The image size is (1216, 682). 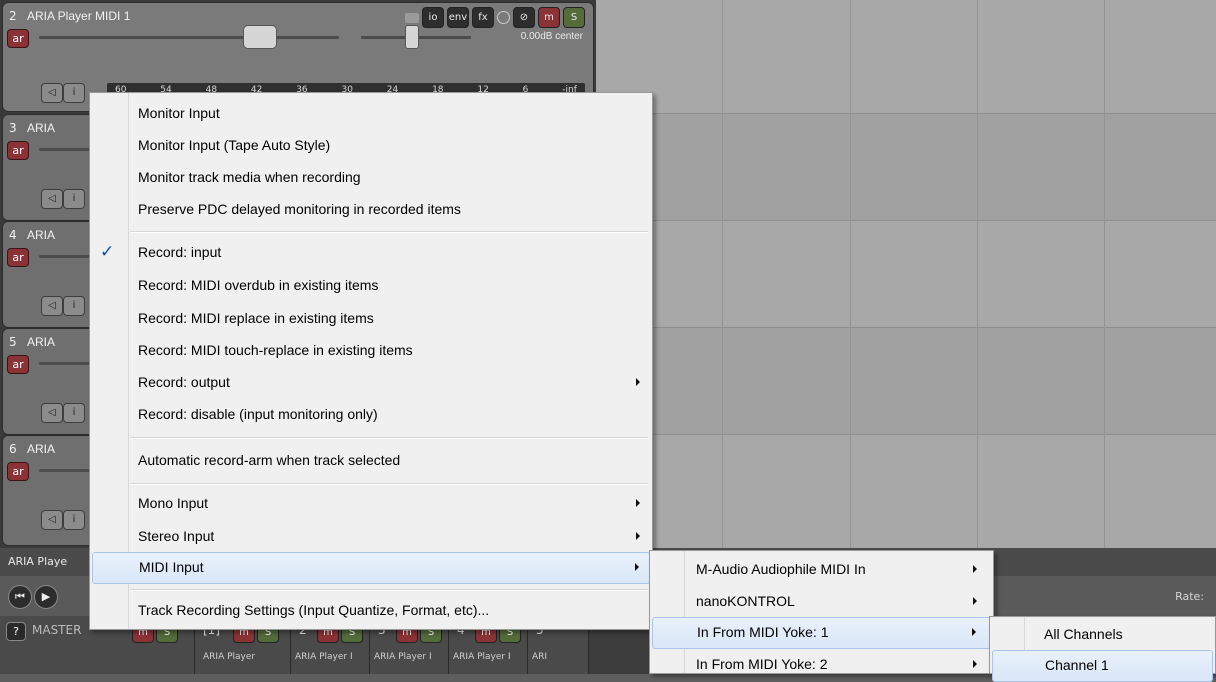 I want to click on menu-item-all-channels: All Channels, so click(x=1102, y=635).